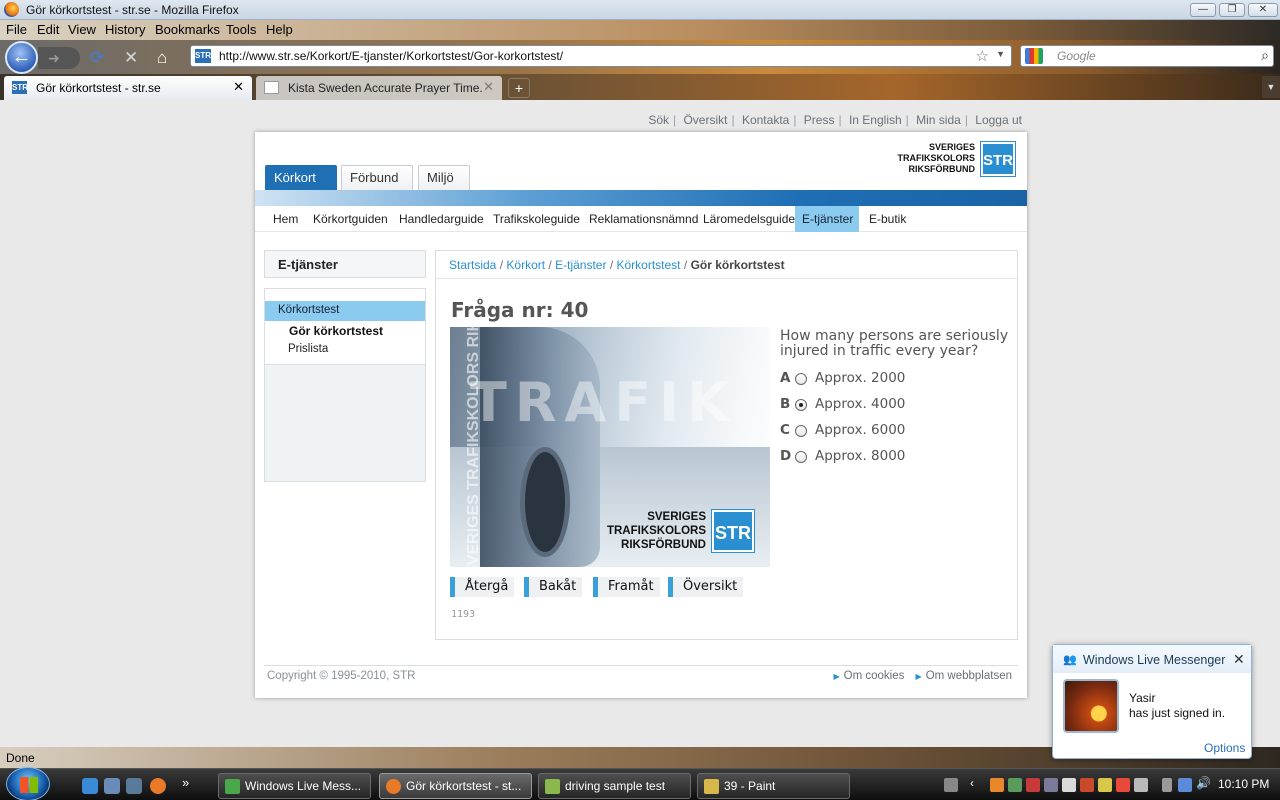 The image size is (1280, 800). What do you see at coordinates (441, 219) in the screenshot?
I see `subnav-handledarguide: Handledarguide` at bounding box center [441, 219].